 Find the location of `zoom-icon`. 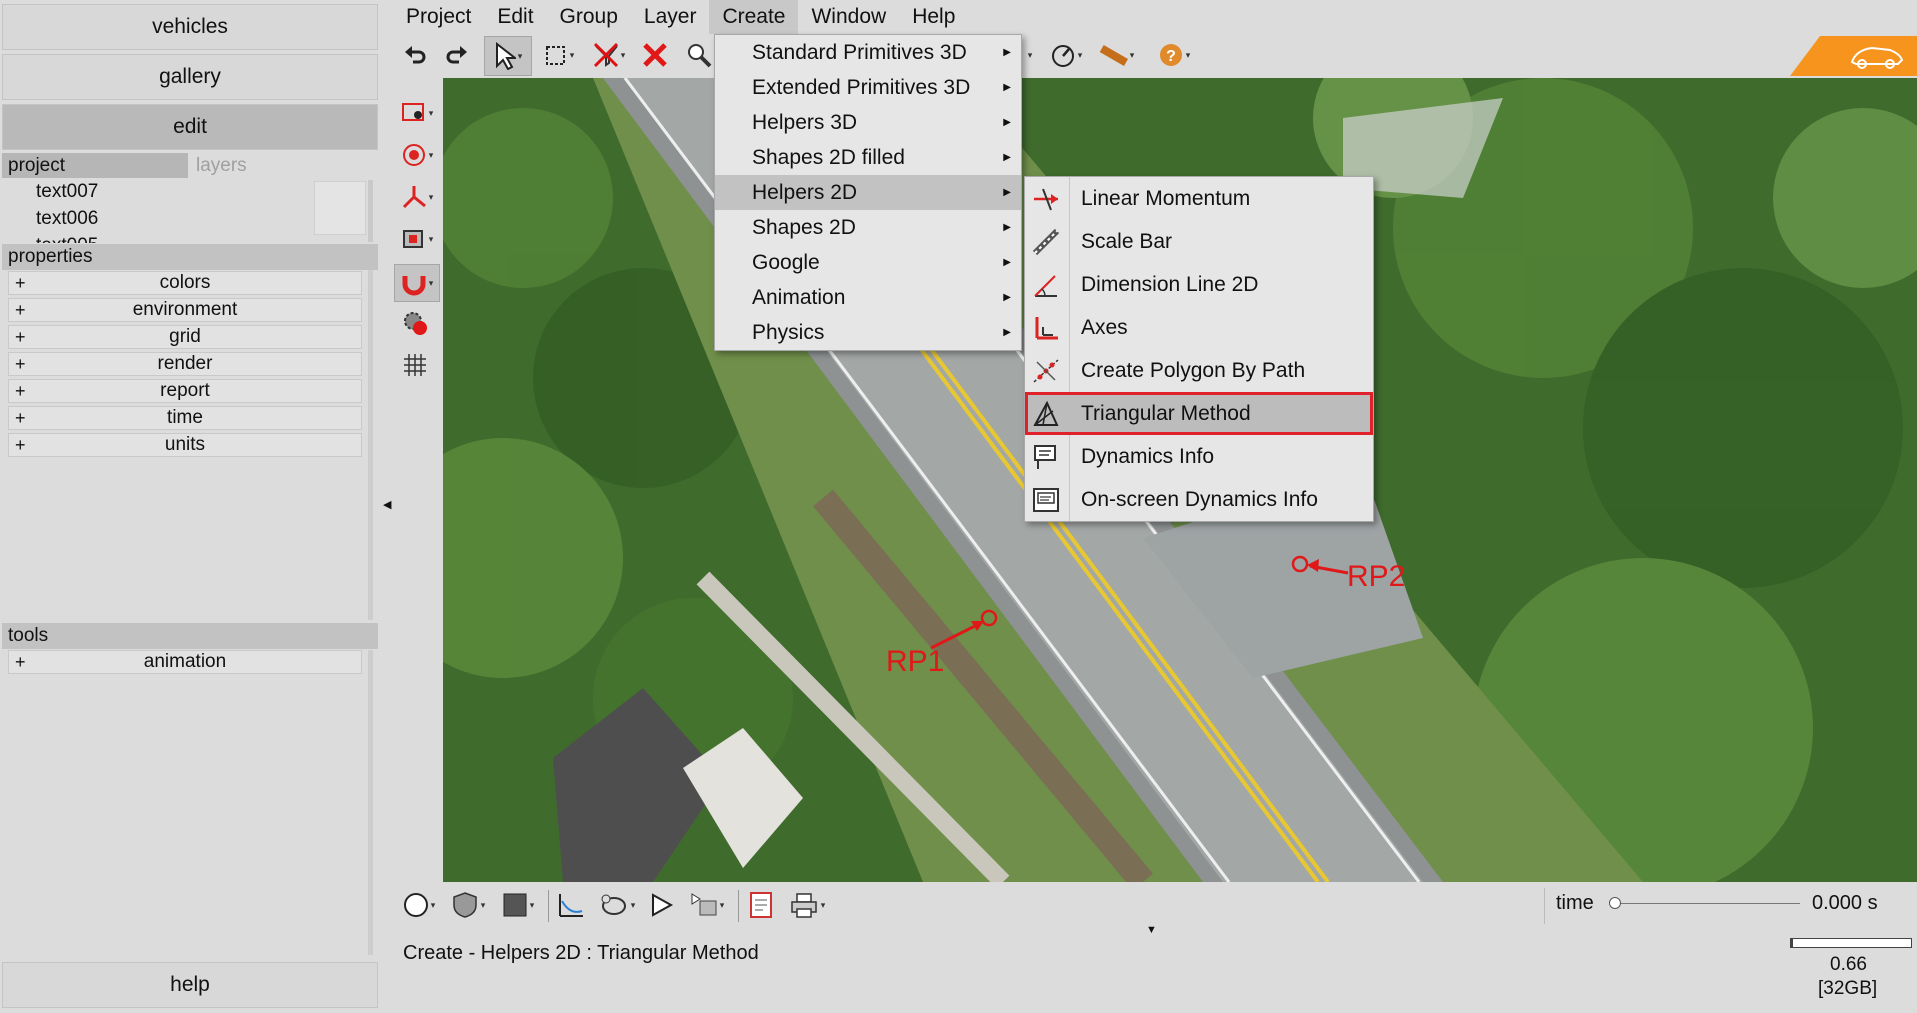

zoom-icon is located at coordinates (699, 55).